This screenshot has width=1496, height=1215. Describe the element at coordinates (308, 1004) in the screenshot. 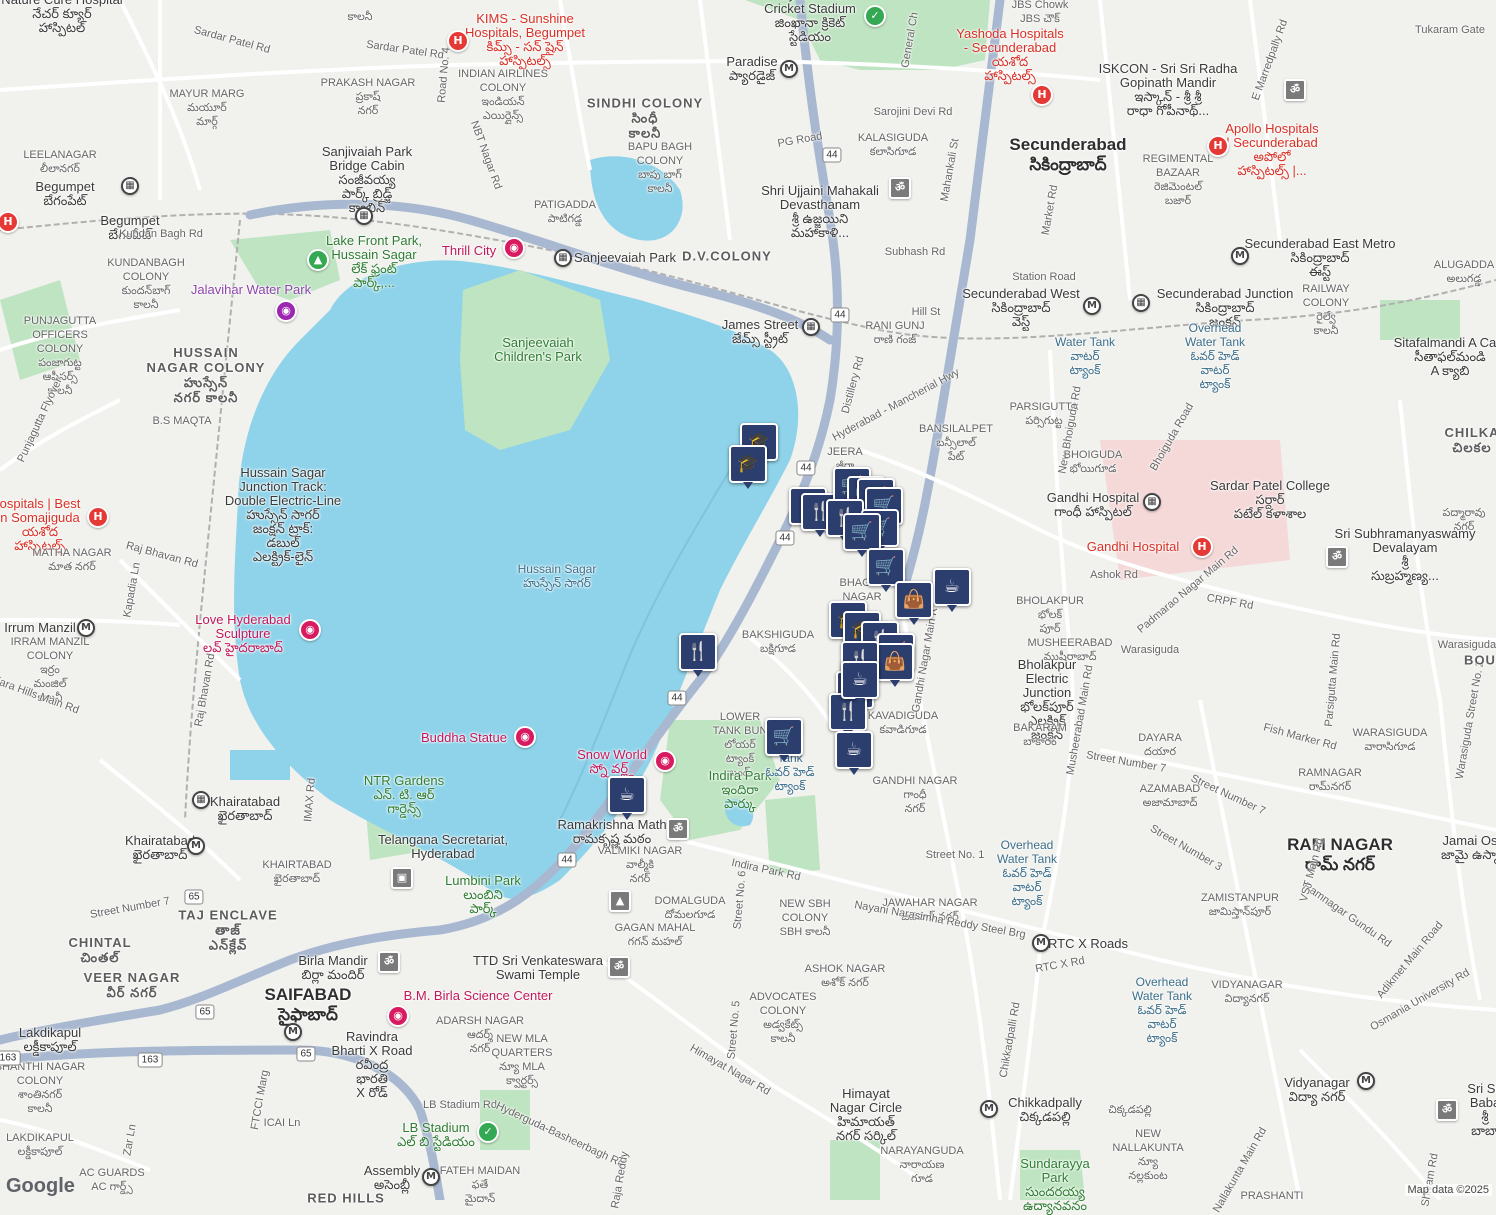

I see `lbl-saifabad: SAIFABAD సైఫాబాద్` at that location.